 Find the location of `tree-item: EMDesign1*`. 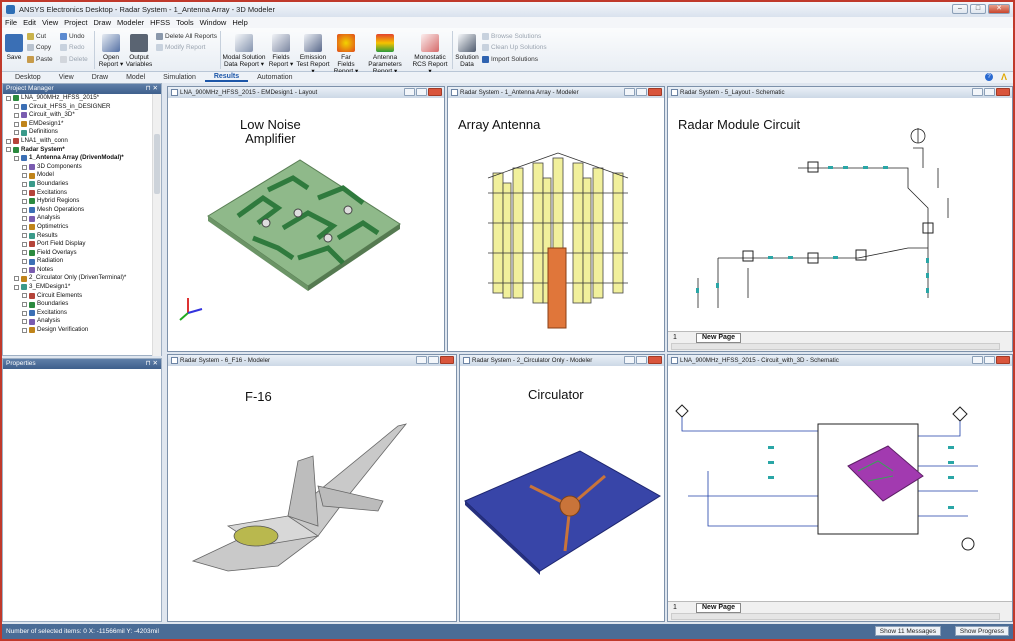

tree-item: EMDesign1* is located at coordinates (78, 124).